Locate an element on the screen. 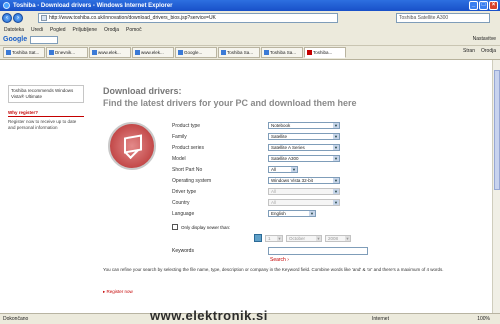  year-value: 2008 is located at coordinates (333, 238).